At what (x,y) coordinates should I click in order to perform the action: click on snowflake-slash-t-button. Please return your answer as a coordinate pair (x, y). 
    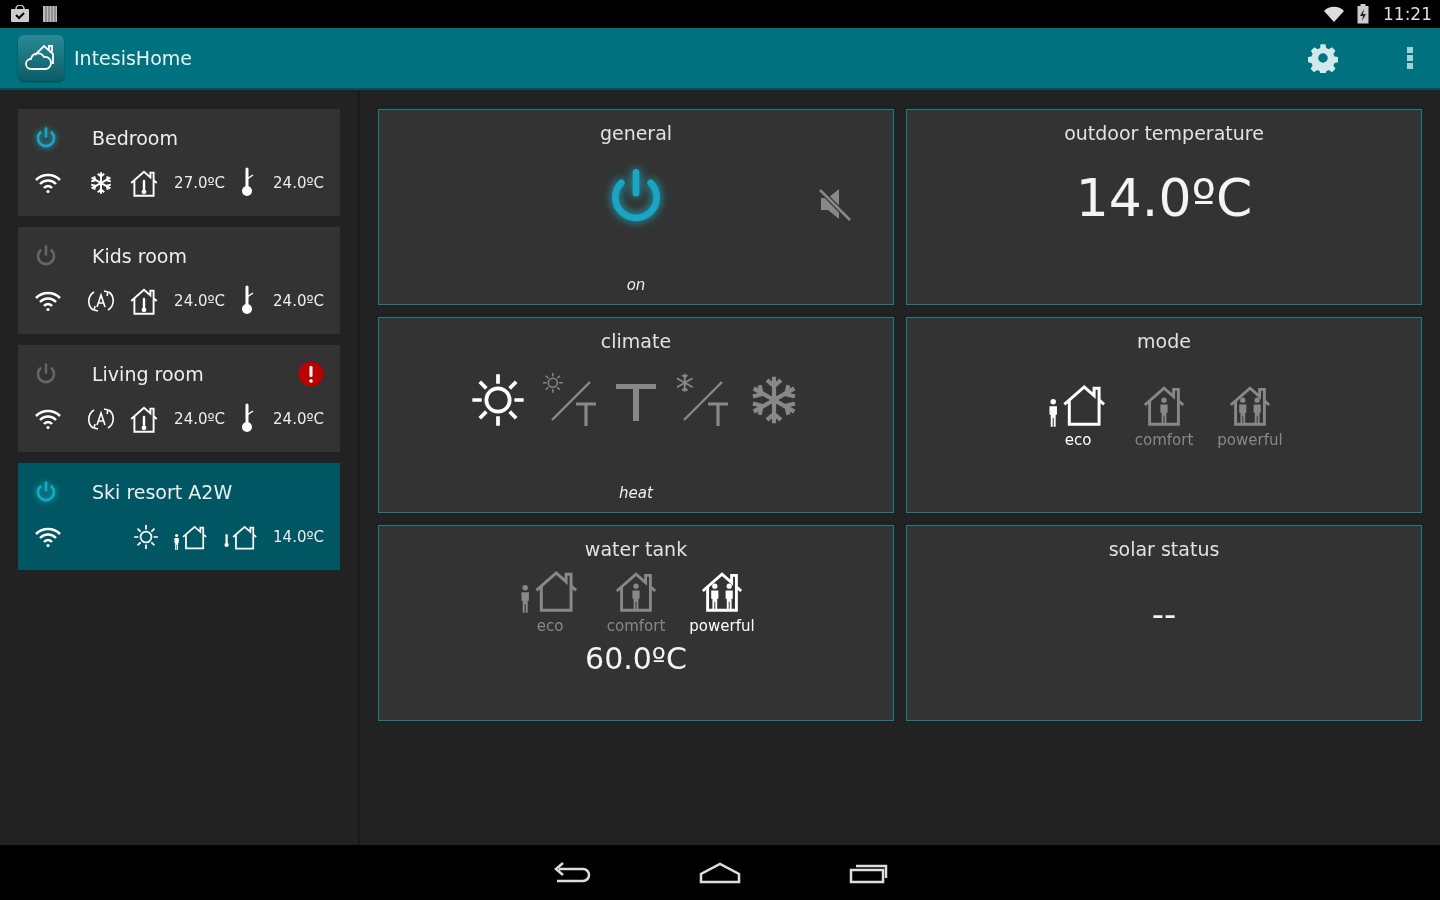
    Looking at the image, I should click on (702, 400).